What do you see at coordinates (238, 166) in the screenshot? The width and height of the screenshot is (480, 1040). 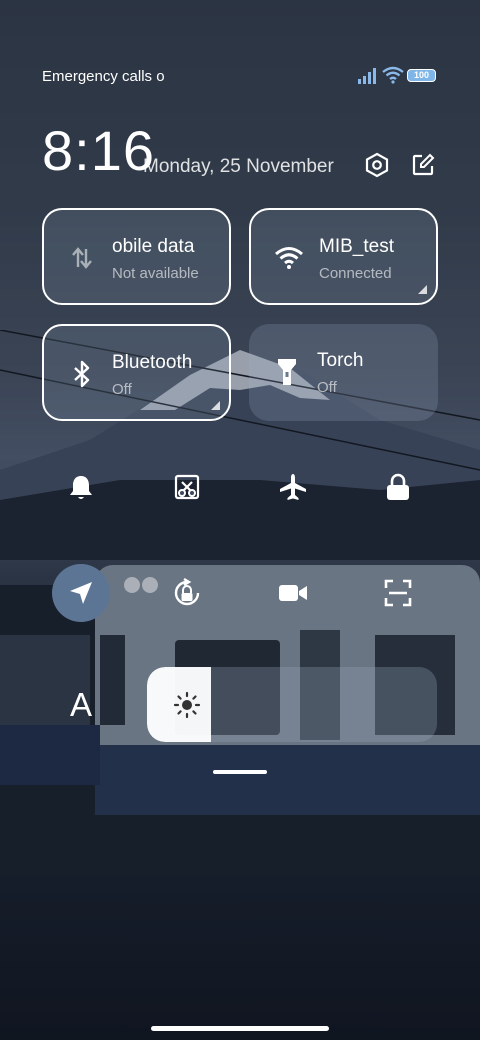 I see `date: Monday, 25 November` at bounding box center [238, 166].